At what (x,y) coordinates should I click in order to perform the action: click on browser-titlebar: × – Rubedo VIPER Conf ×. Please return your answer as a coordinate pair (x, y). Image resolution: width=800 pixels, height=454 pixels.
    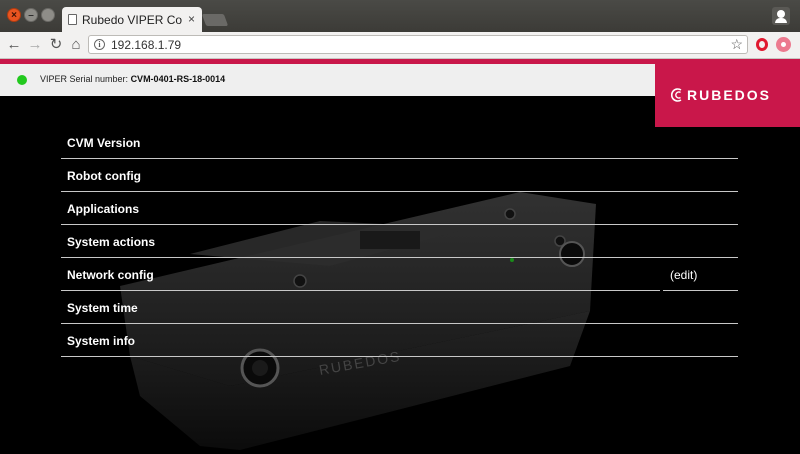
    Looking at the image, I should click on (400, 16).